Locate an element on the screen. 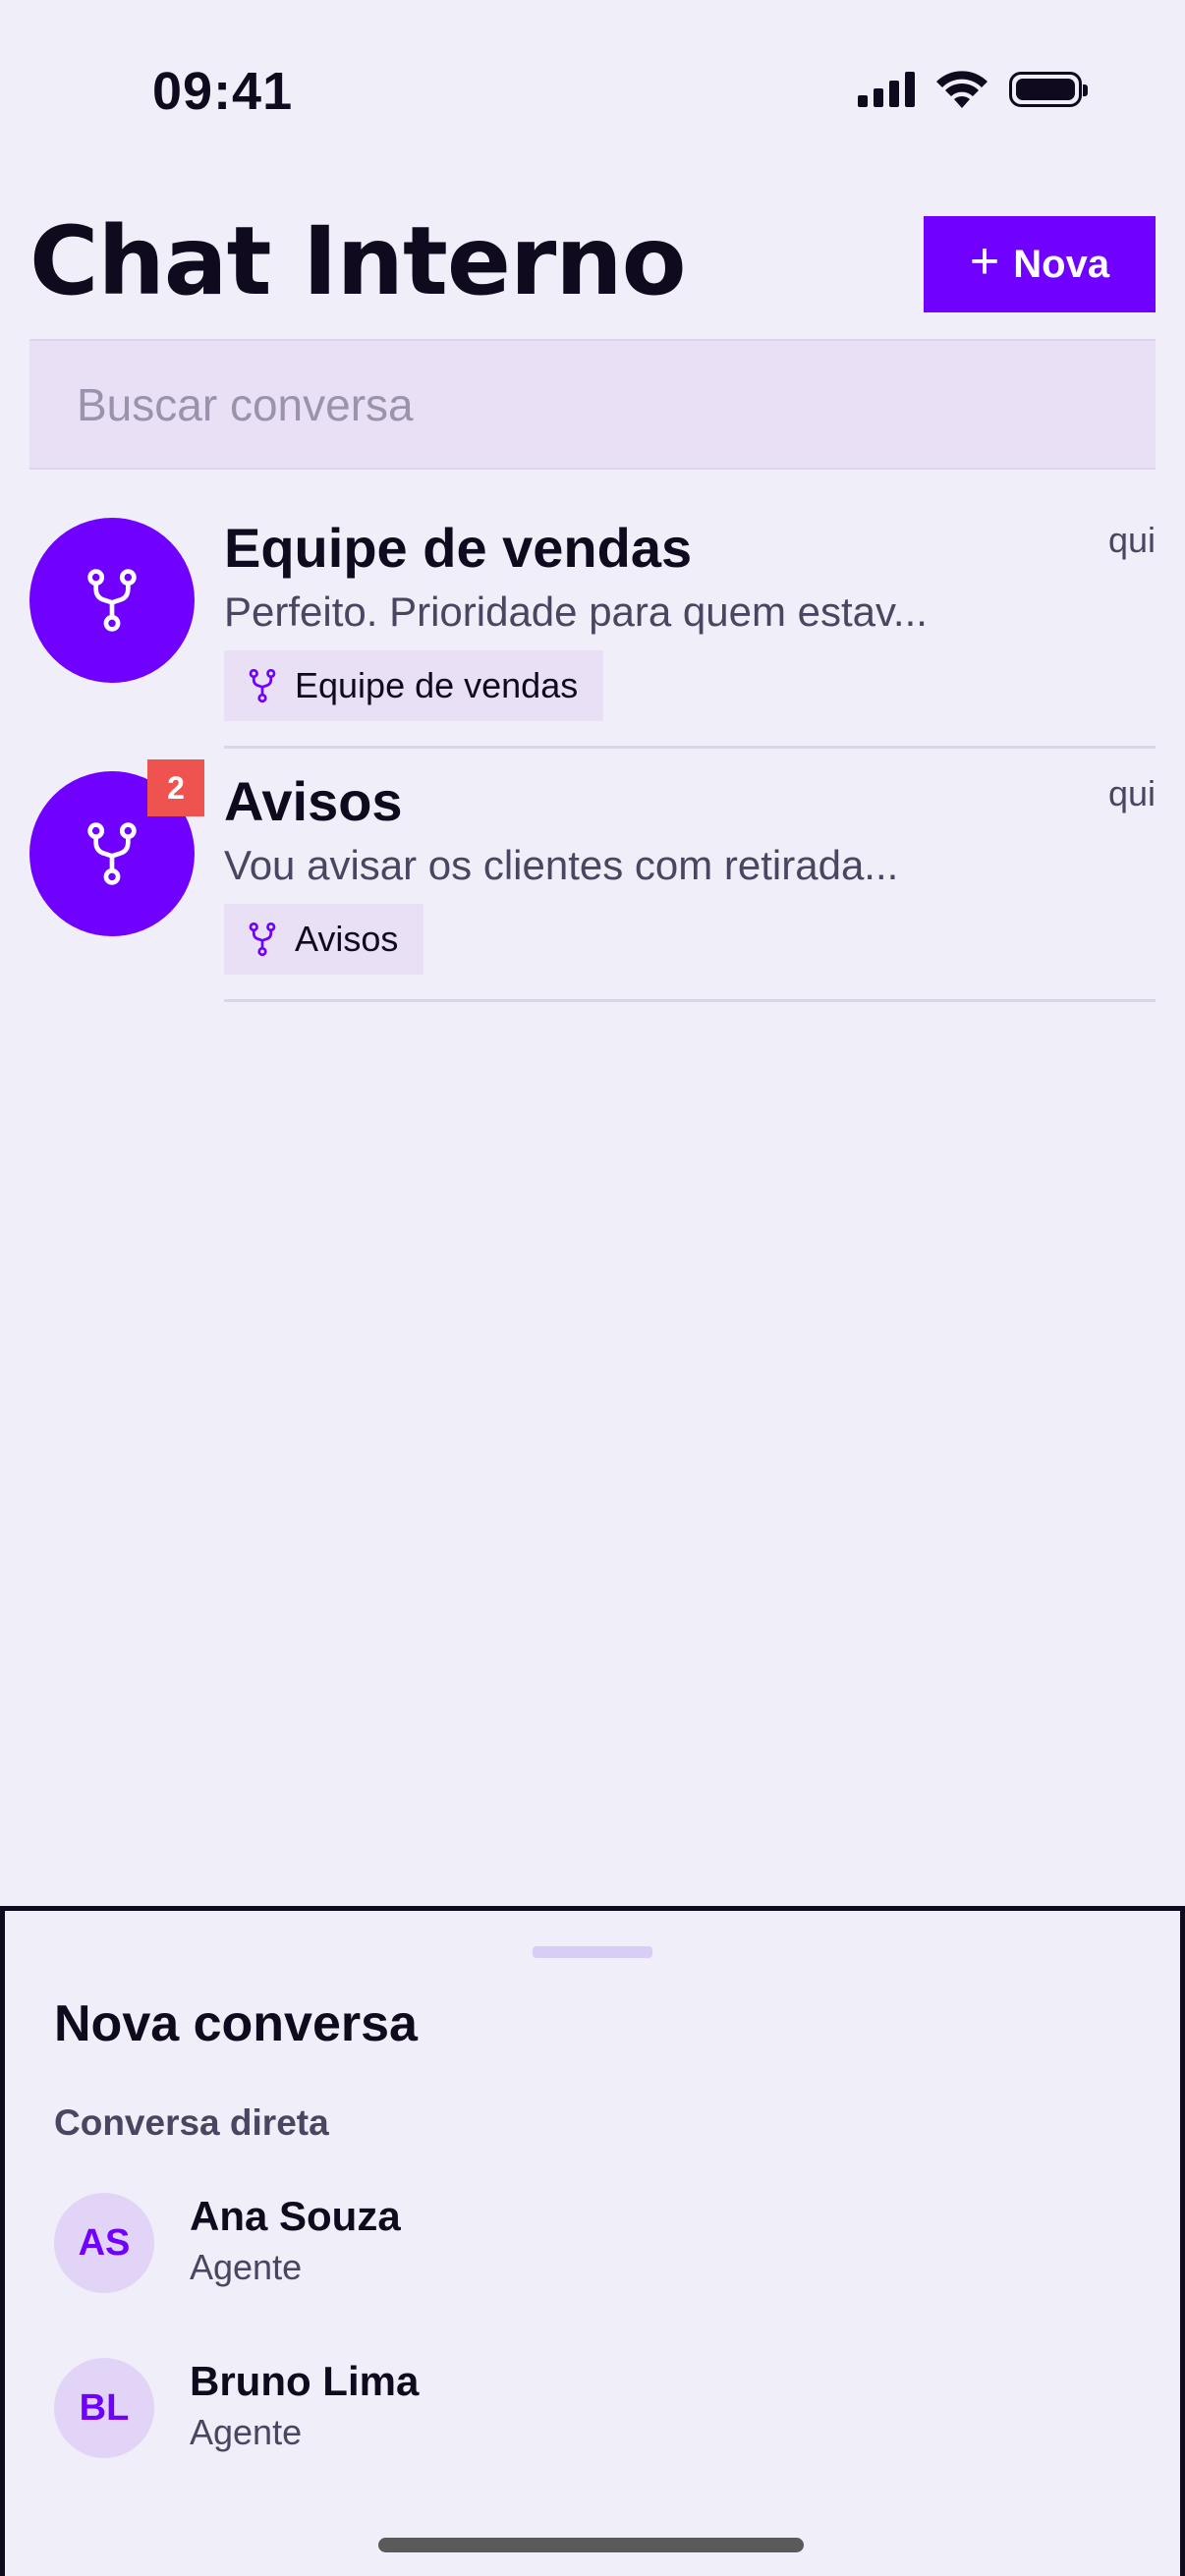 This screenshot has width=1185, height=2576. sheet-title: Nova conversa is located at coordinates (236, 2023).